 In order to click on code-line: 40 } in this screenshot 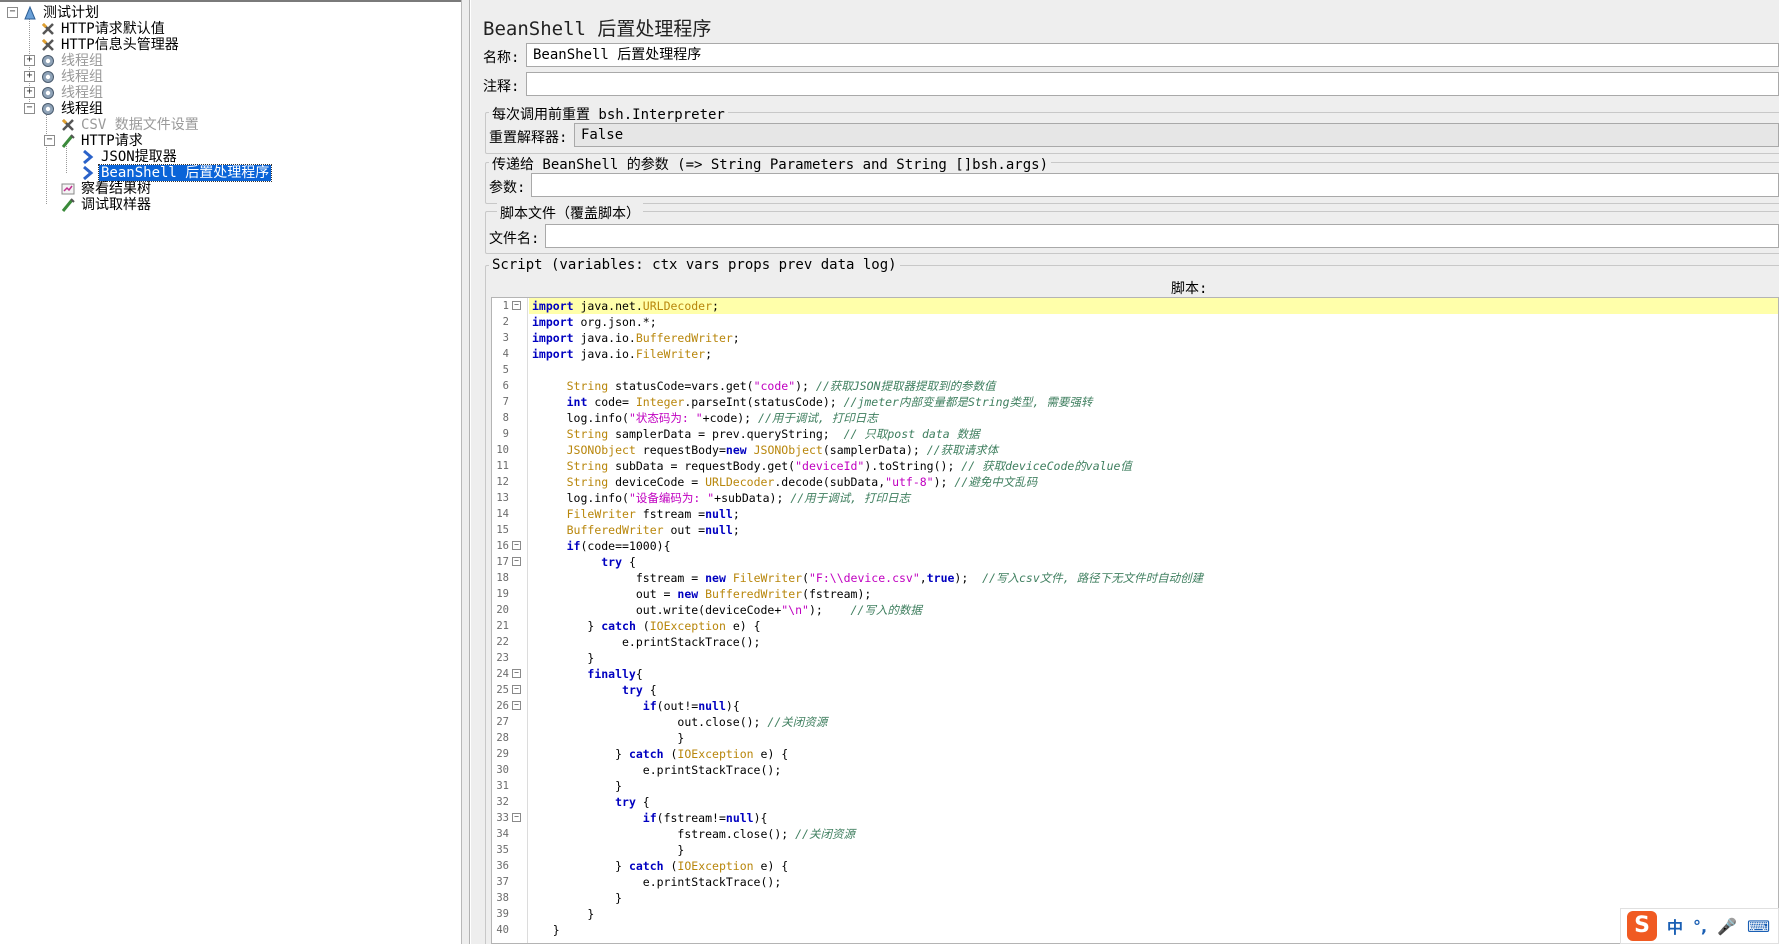, I will do `click(1135, 930)`.